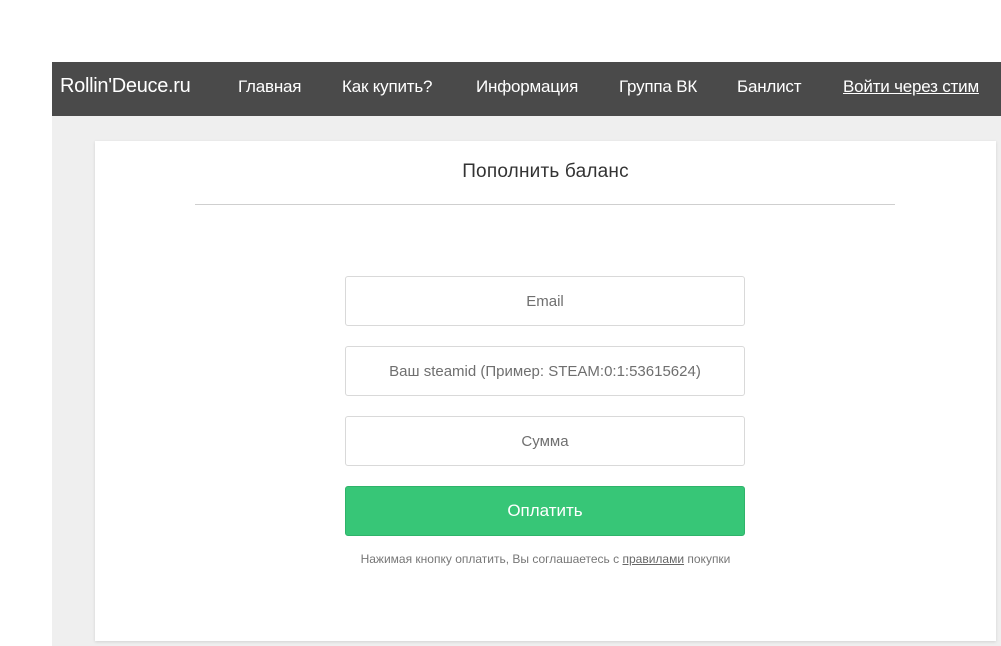 Image resolution: width=1001 pixels, height=646 pixels. I want to click on terms-text-suffix: покупки, so click(707, 559).